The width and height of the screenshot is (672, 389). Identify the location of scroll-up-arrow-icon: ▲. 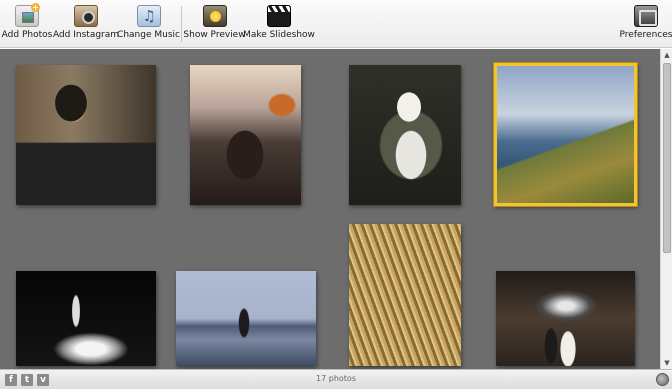
(667, 55).